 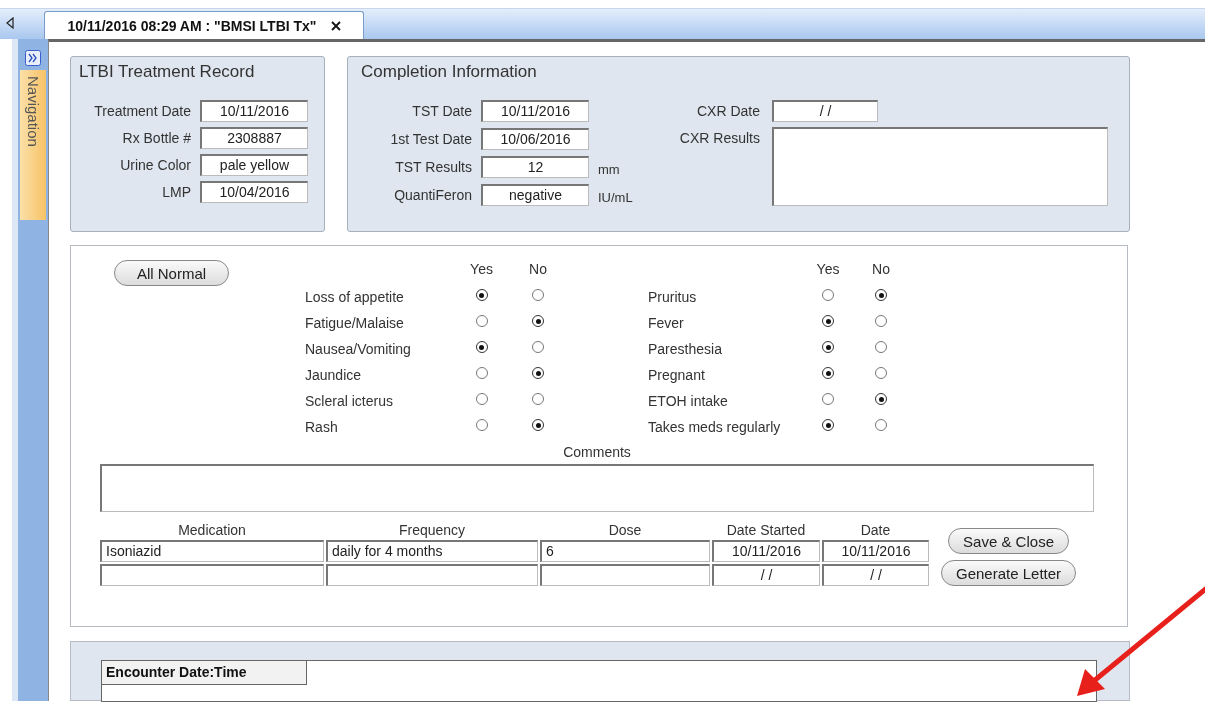 What do you see at coordinates (535, 194) in the screenshot?
I see `input-field: negative` at bounding box center [535, 194].